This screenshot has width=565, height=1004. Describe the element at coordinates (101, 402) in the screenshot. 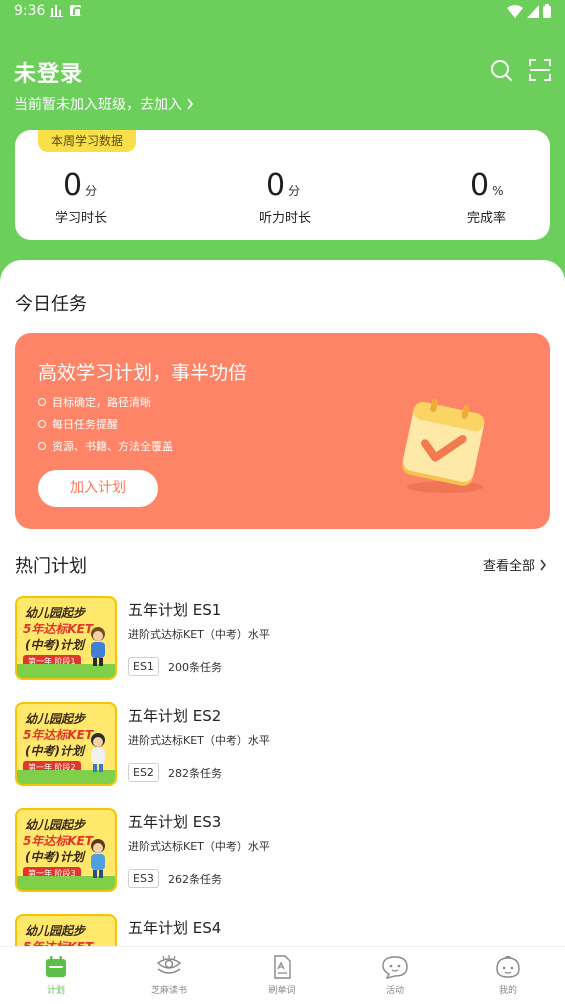

I see `promo-bullet-text: 目标确定，路径清晰` at that location.